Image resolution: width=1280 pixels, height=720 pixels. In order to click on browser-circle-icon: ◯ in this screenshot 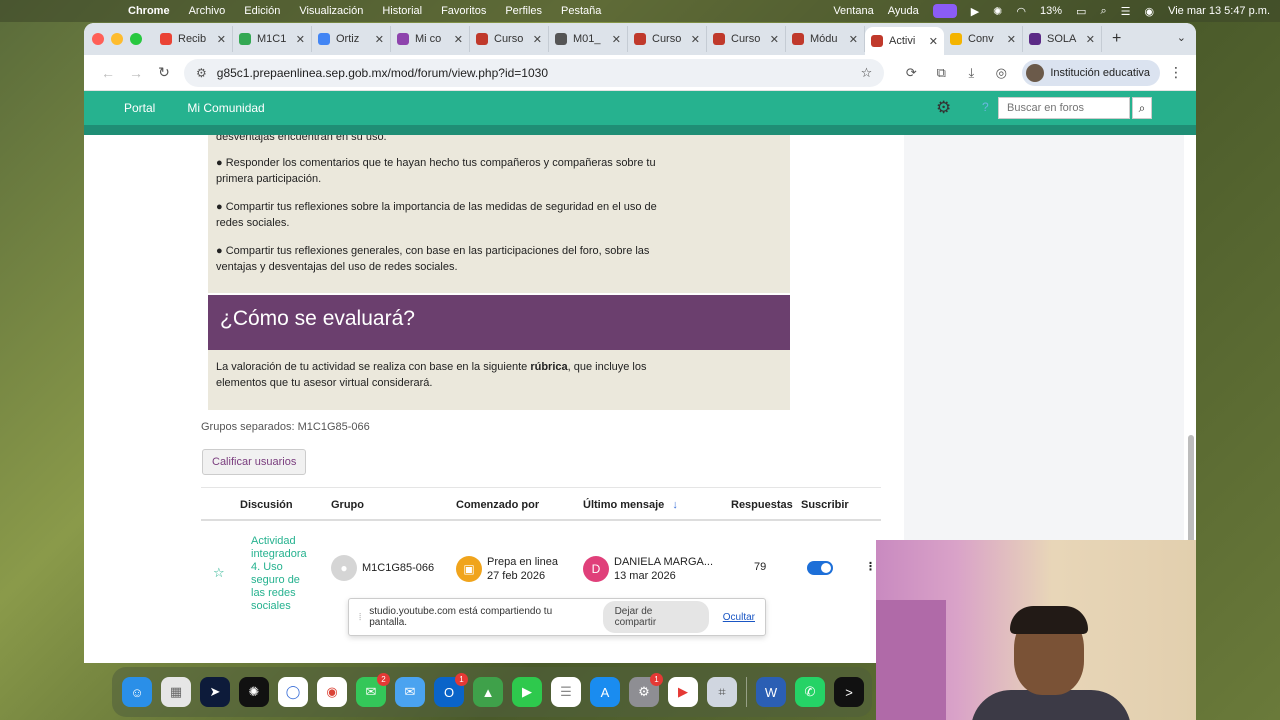, I will do `click(293, 692)`.